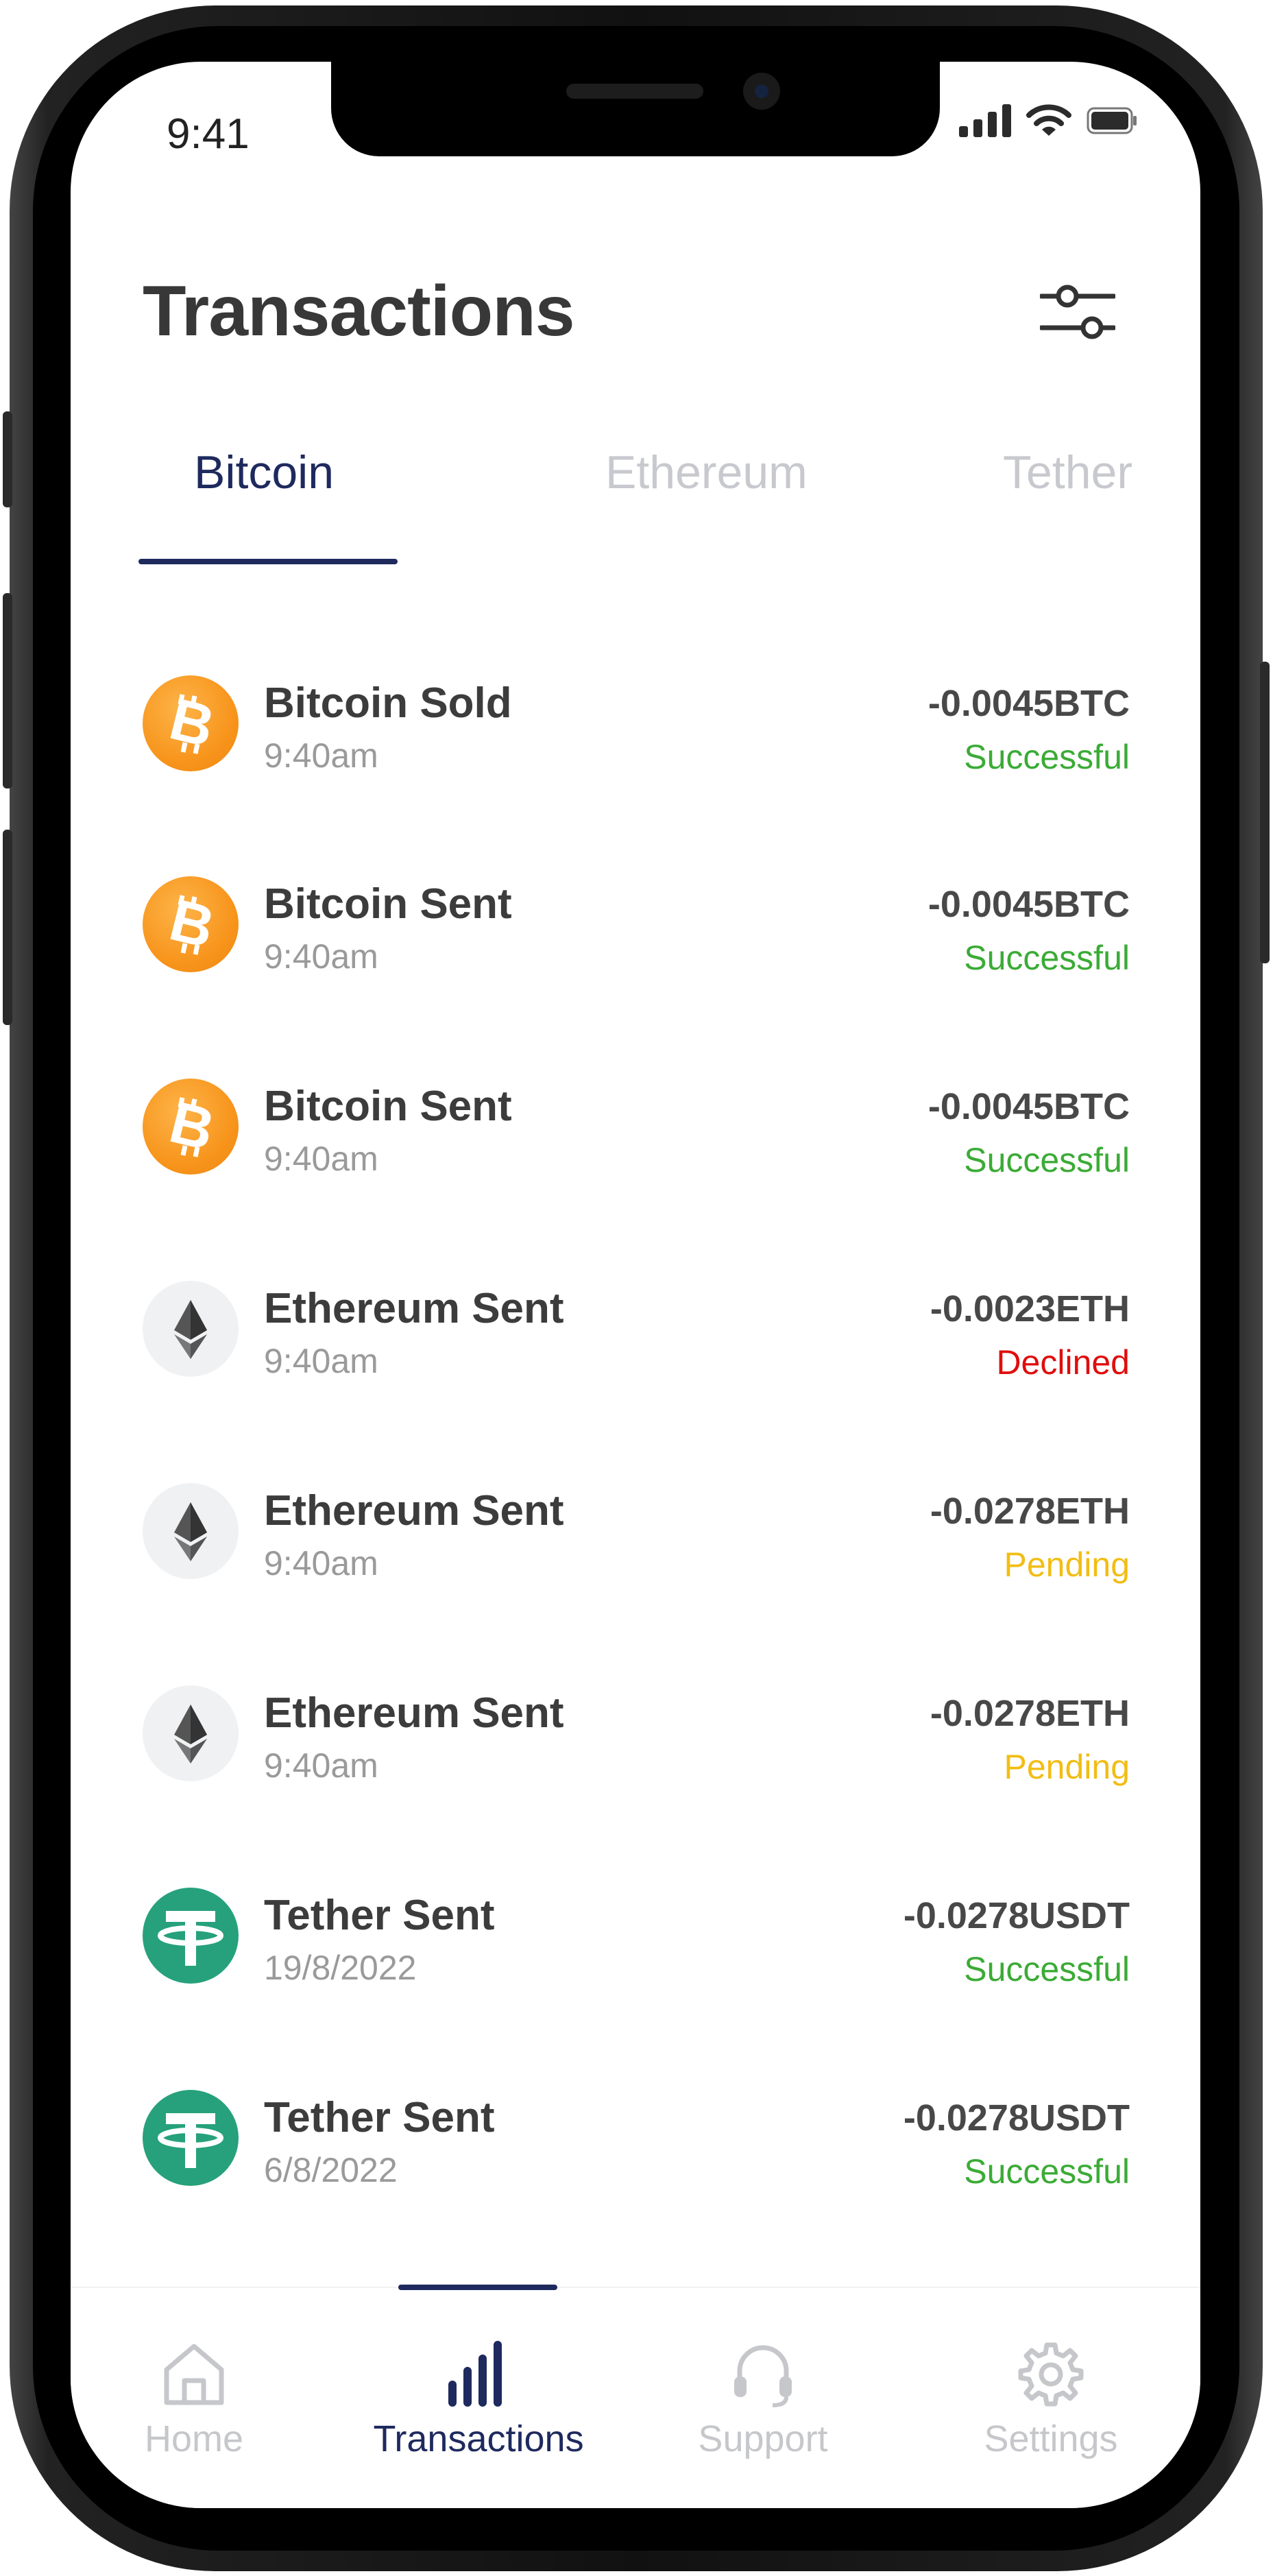 The height and width of the screenshot is (2576, 1273). Describe the element at coordinates (264, 473) in the screenshot. I see `tab-bitcoin: Bitcoin` at that location.